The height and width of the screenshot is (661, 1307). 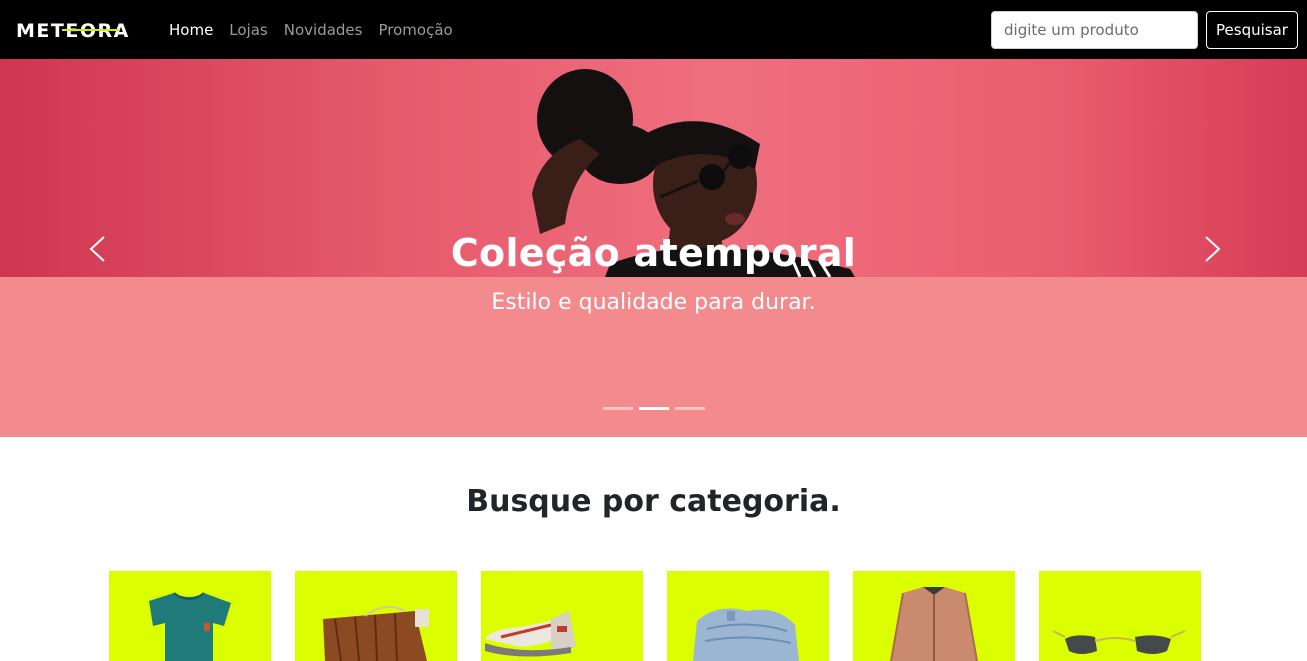 I want to click on carousel-prev-button, so click(x=98, y=249).